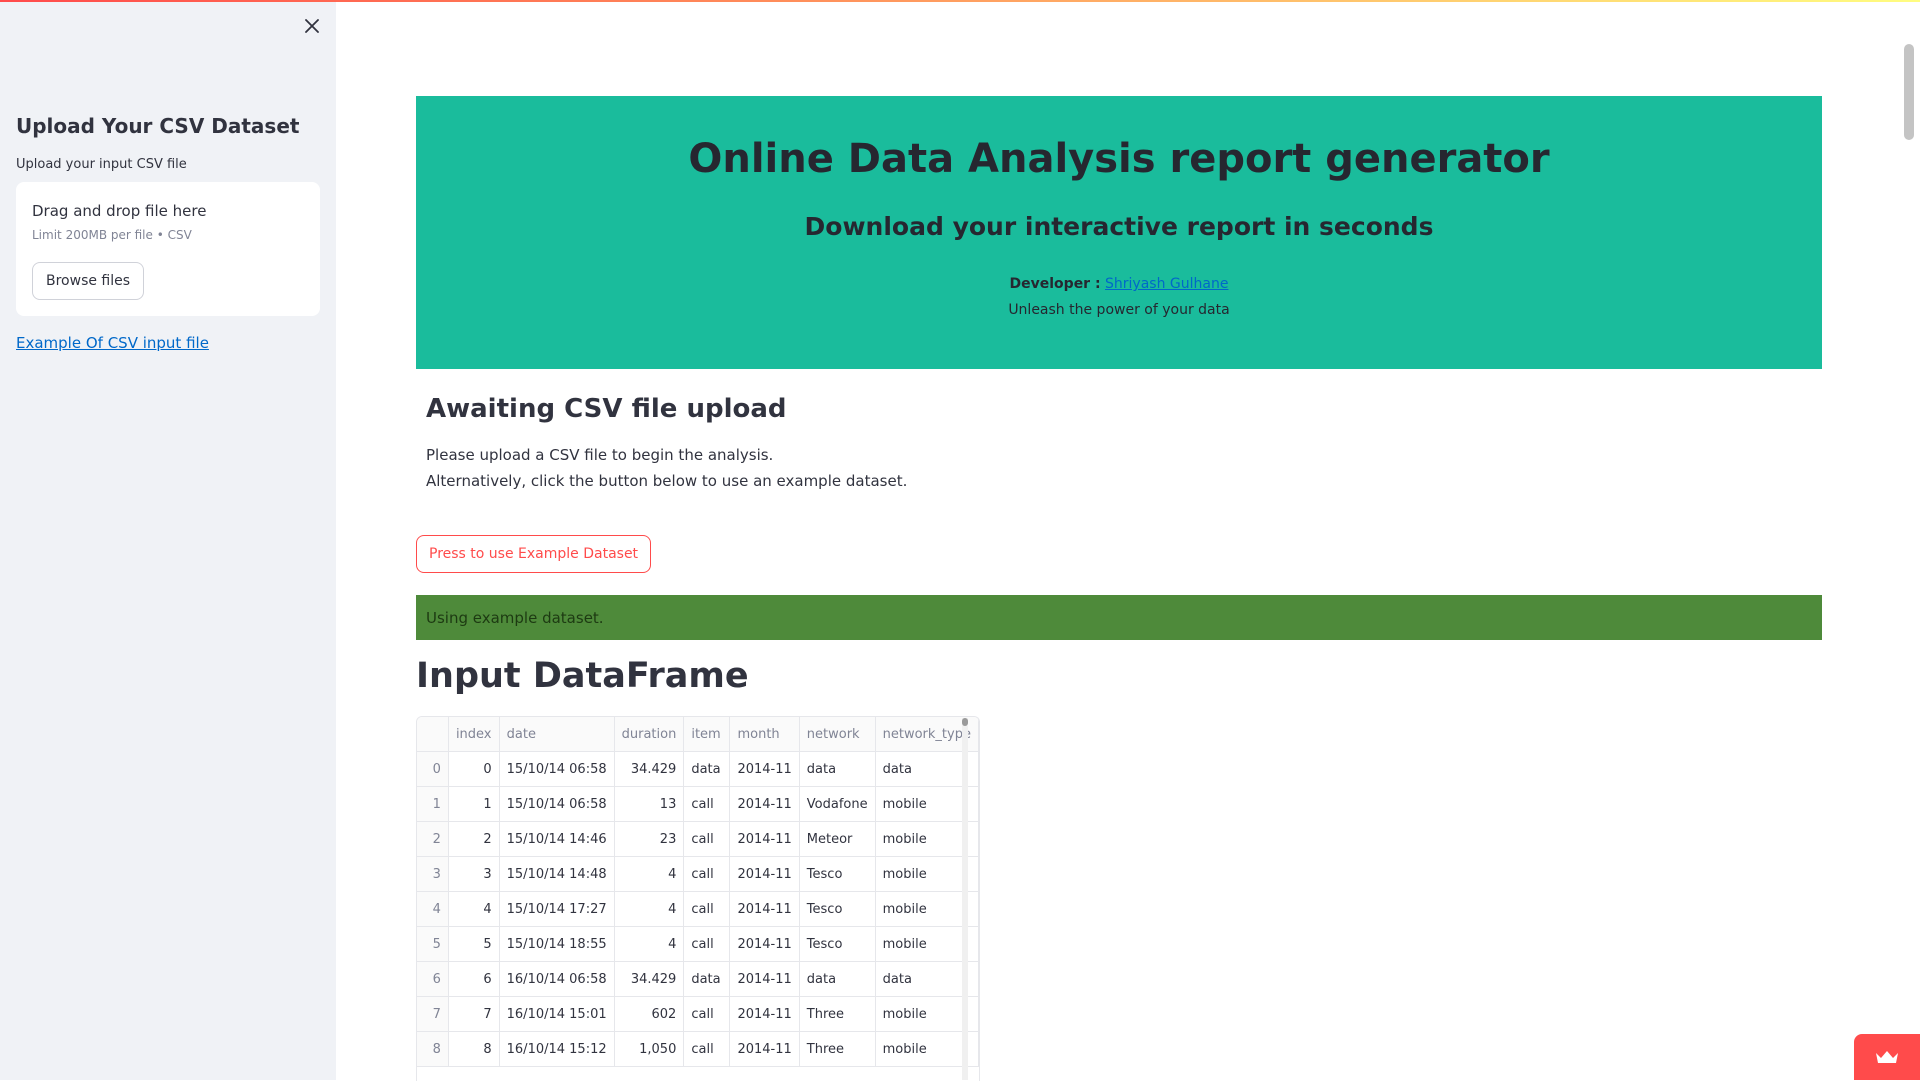 This screenshot has height=1081, width=1920. What do you see at coordinates (433, 769) in the screenshot?
I see `cell-rowindex: 0` at bounding box center [433, 769].